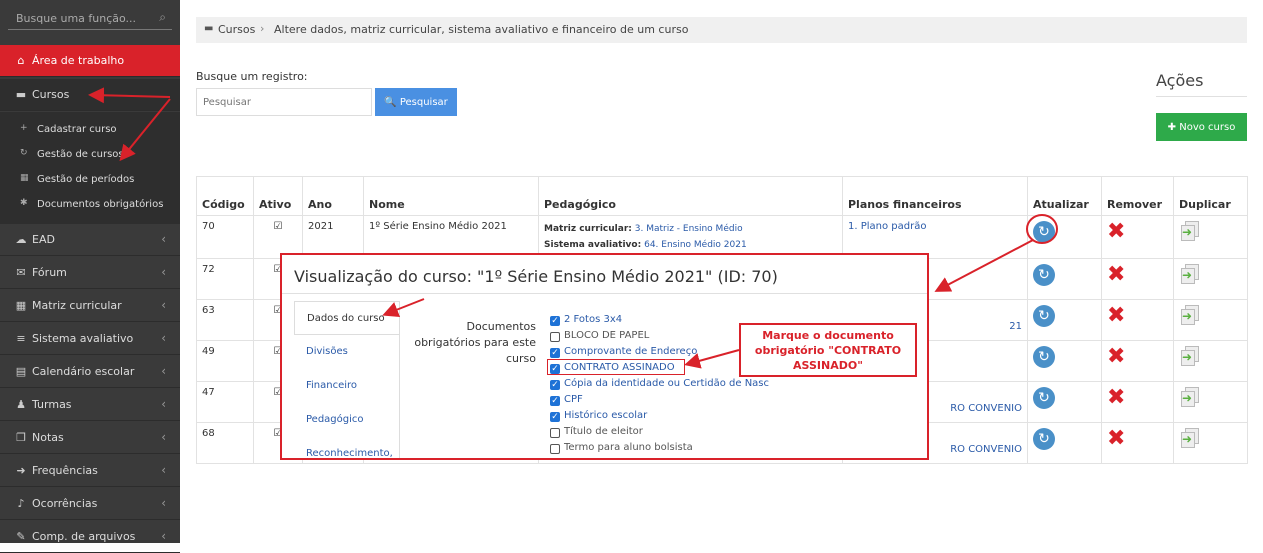 The width and height of the screenshot is (1263, 553). What do you see at coordinates (90, 438) in the screenshot?
I see `sidebar-item-notas: ❐ Notas ‹` at bounding box center [90, 438].